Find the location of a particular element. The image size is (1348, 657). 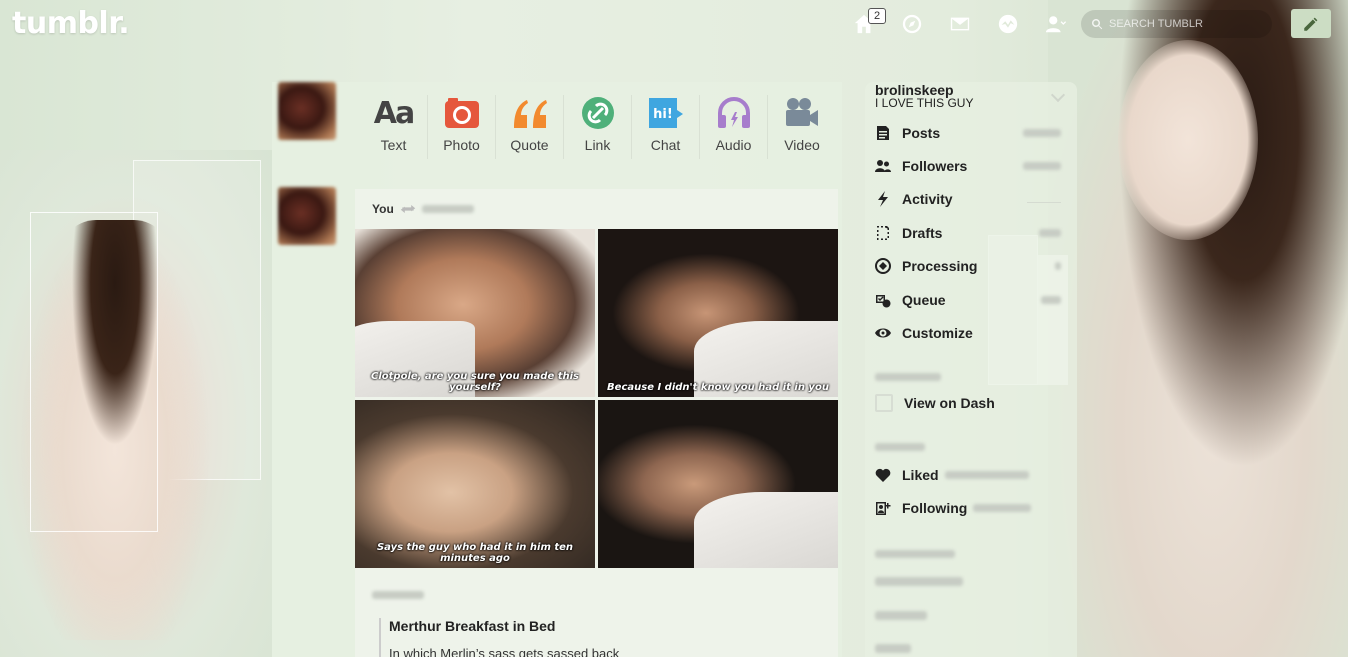

post-type-chat: hi! Chat is located at coordinates (666, 127).